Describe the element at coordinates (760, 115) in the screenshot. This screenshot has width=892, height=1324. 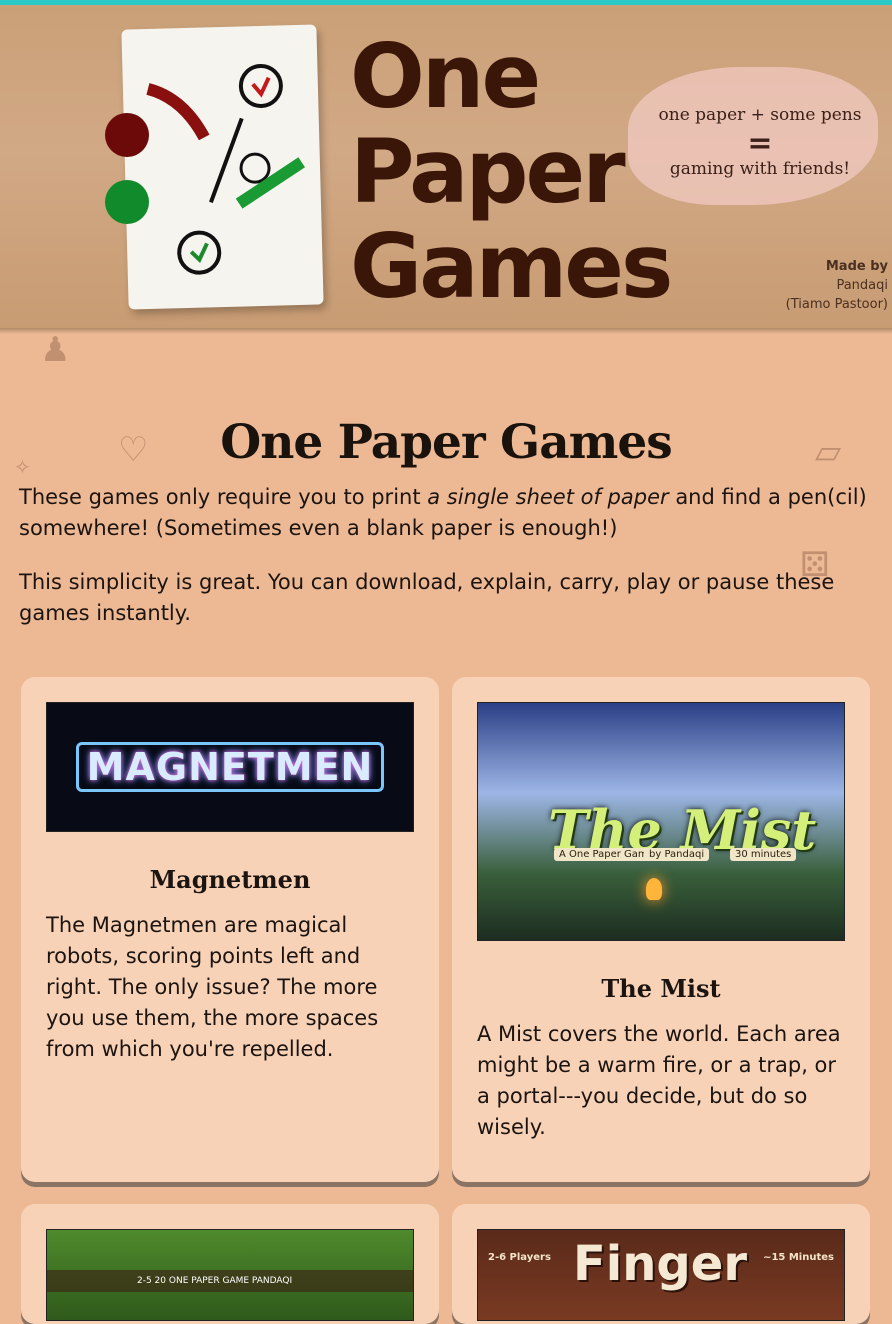
I see `tagline-top: one paper + some pens` at that location.